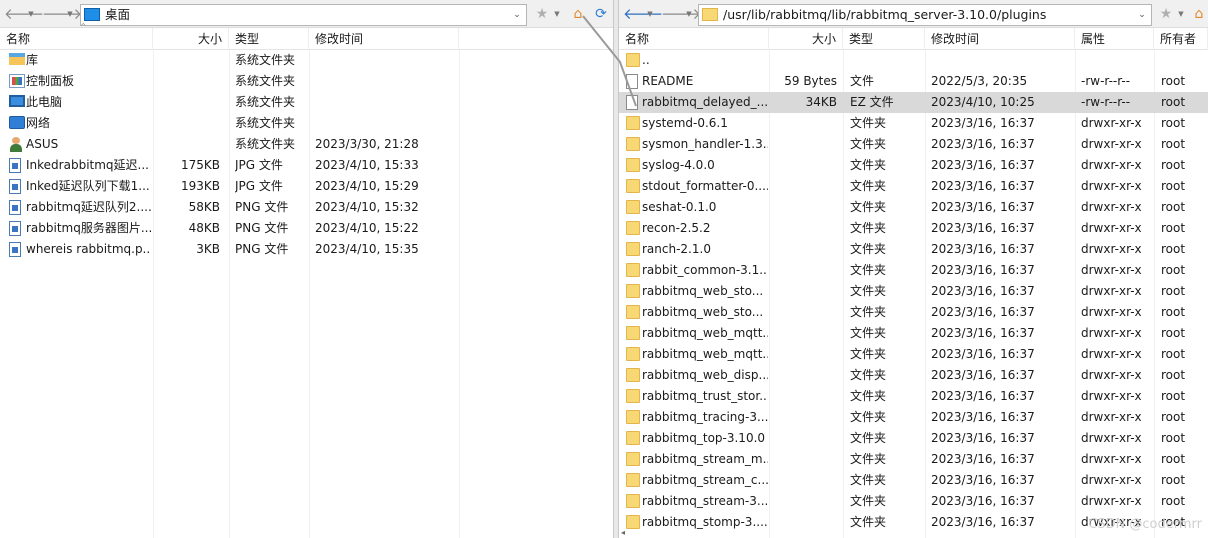 The height and width of the screenshot is (538, 1208). What do you see at coordinates (303, 15) in the screenshot?
I see `left-address-bar: 桌面 ⌄` at bounding box center [303, 15].